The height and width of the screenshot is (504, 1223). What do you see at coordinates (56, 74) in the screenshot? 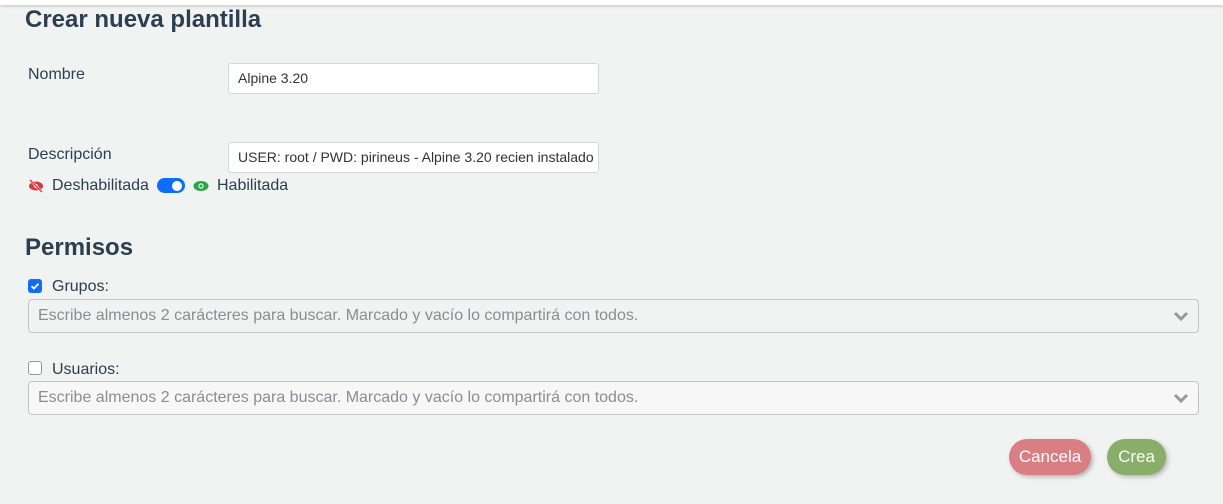
I see `name-label: Nombre` at bounding box center [56, 74].